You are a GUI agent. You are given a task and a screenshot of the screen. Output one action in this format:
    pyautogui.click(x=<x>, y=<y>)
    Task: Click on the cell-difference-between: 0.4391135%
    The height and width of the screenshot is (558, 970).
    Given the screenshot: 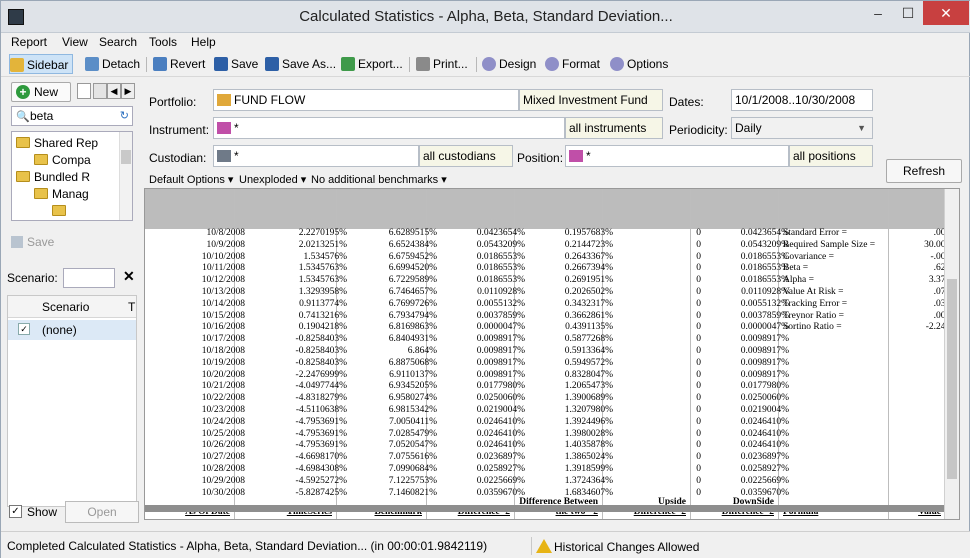 What is the action you would take?
    pyautogui.click(x=589, y=327)
    